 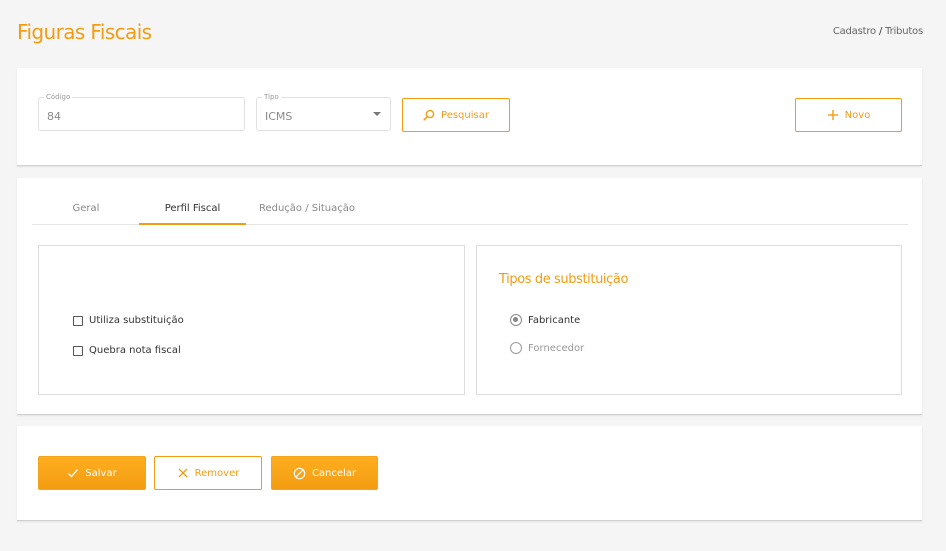 What do you see at coordinates (58, 97) in the screenshot?
I see `code-field-label: Código` at bounding box center [58, 97].